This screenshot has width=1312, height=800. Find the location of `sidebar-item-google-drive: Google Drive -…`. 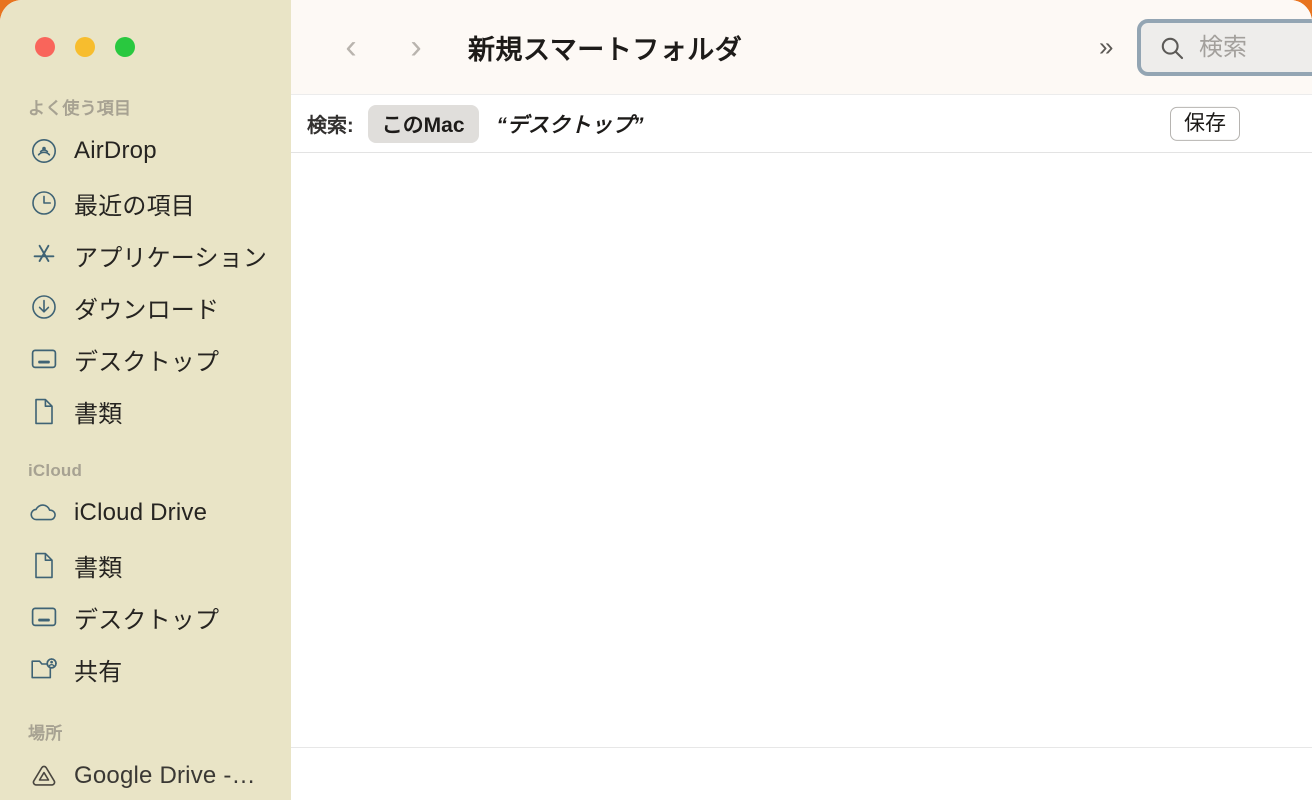

sidebar-item-google-drive: Google Drive -… is located at coordinates (145, 775).